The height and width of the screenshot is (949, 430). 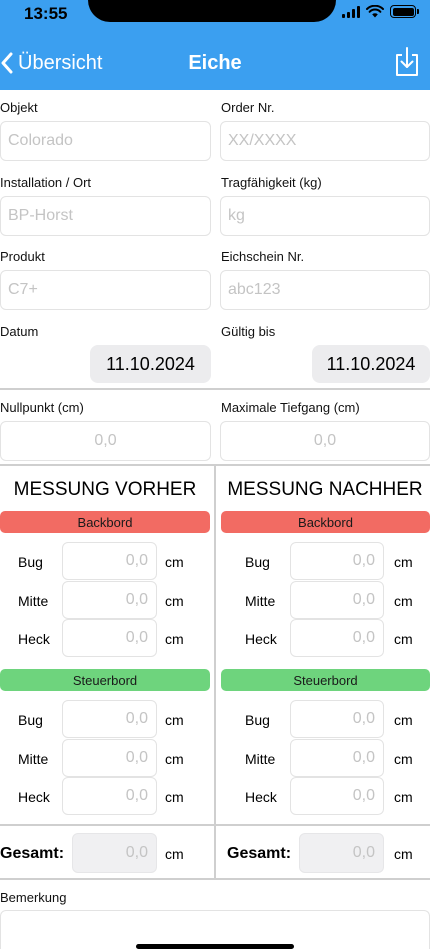 I want to click on messung-nachher-title: MESSUNG NACHHER, so click(x=325, y=489).